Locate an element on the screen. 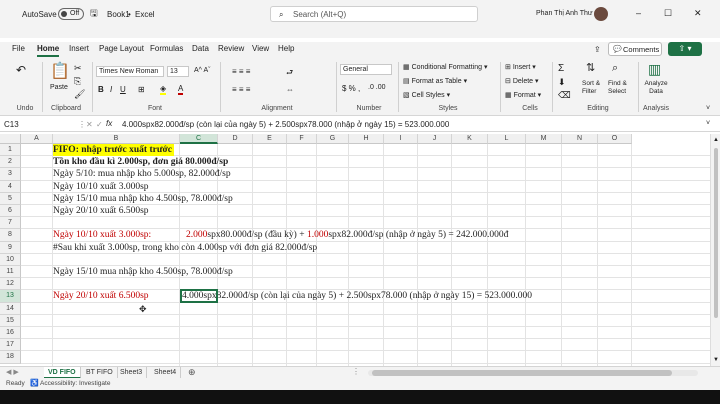  row-header-9: 9 is located at coordinates (10, 247).